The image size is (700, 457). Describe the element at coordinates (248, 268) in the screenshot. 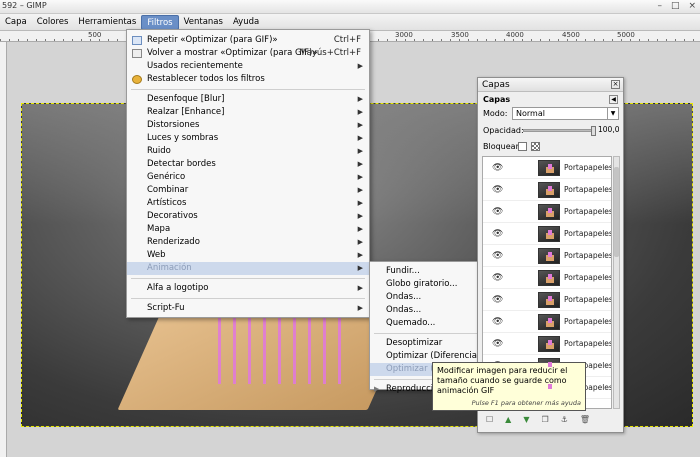

I see `menu-item-animation: Animación ▶` at that location.